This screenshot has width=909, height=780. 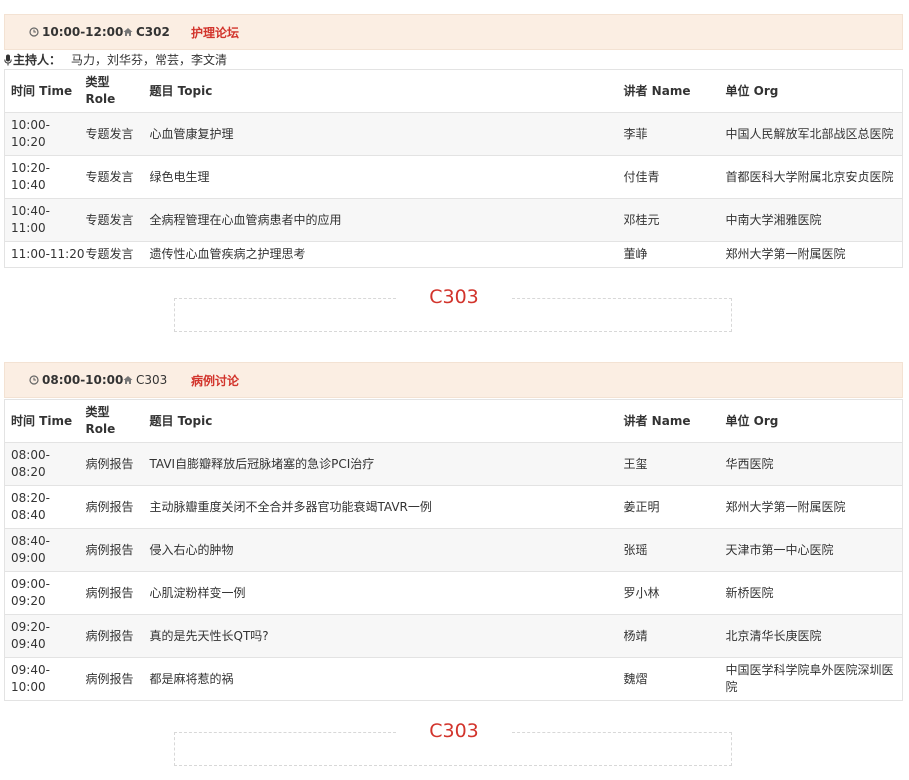 I want to click on table-row: 08:40-09:00 病例报告 侵入右心的肿物 张瑶 天津市第一中心医院, so click(x=453, y=550).